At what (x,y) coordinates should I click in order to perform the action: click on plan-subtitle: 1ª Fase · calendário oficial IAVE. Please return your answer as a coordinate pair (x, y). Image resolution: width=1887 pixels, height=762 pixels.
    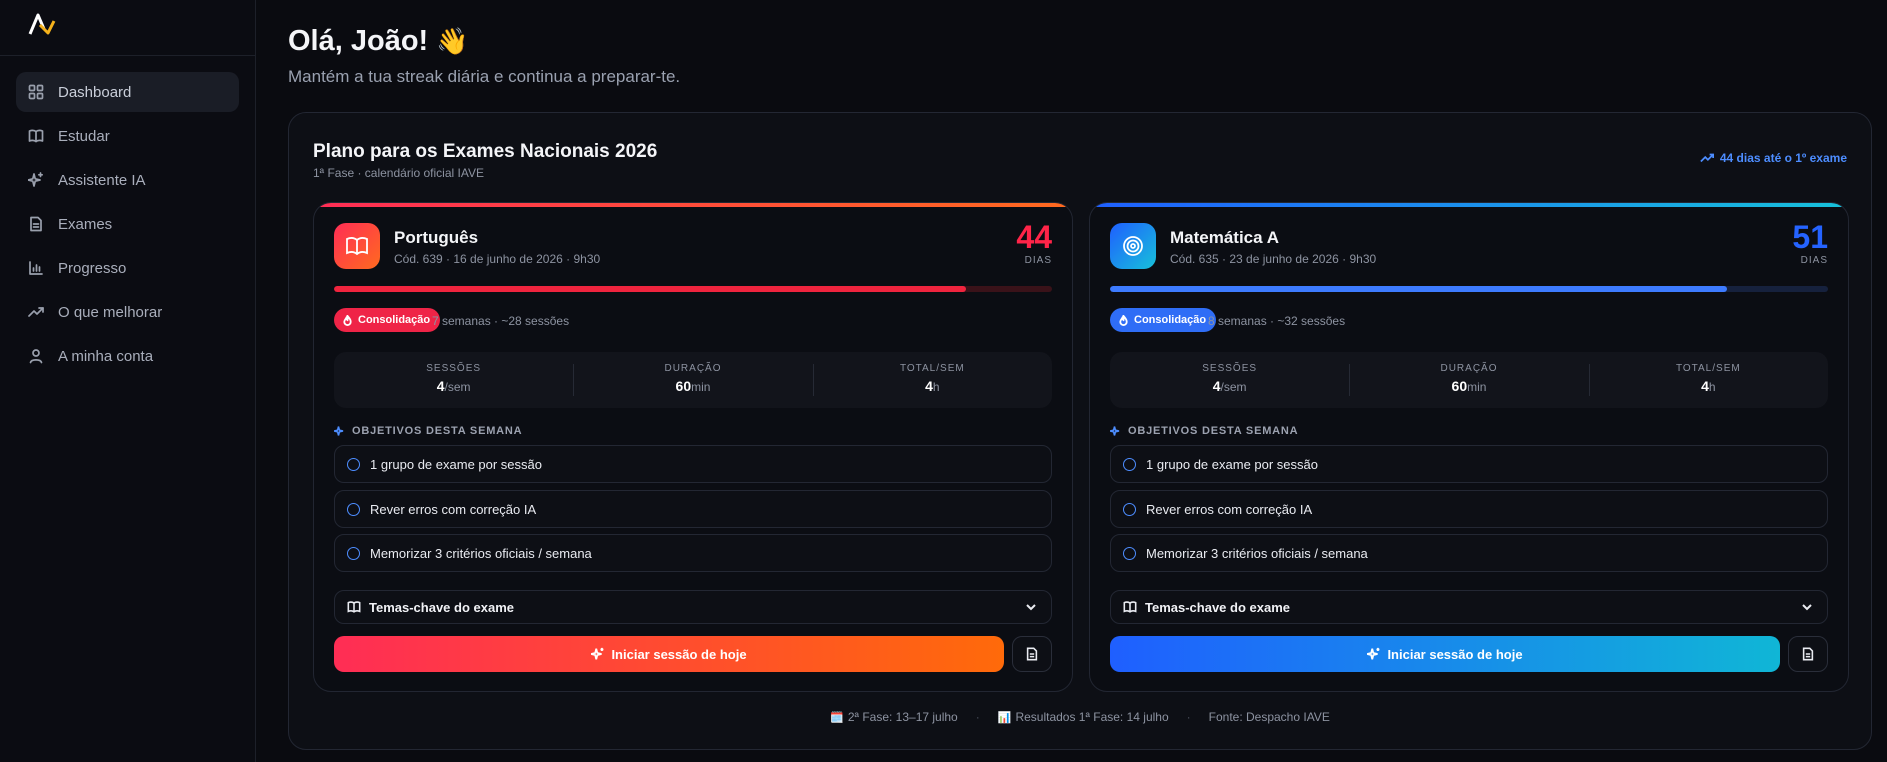
    Looking at the image, I should click on (398, 173).